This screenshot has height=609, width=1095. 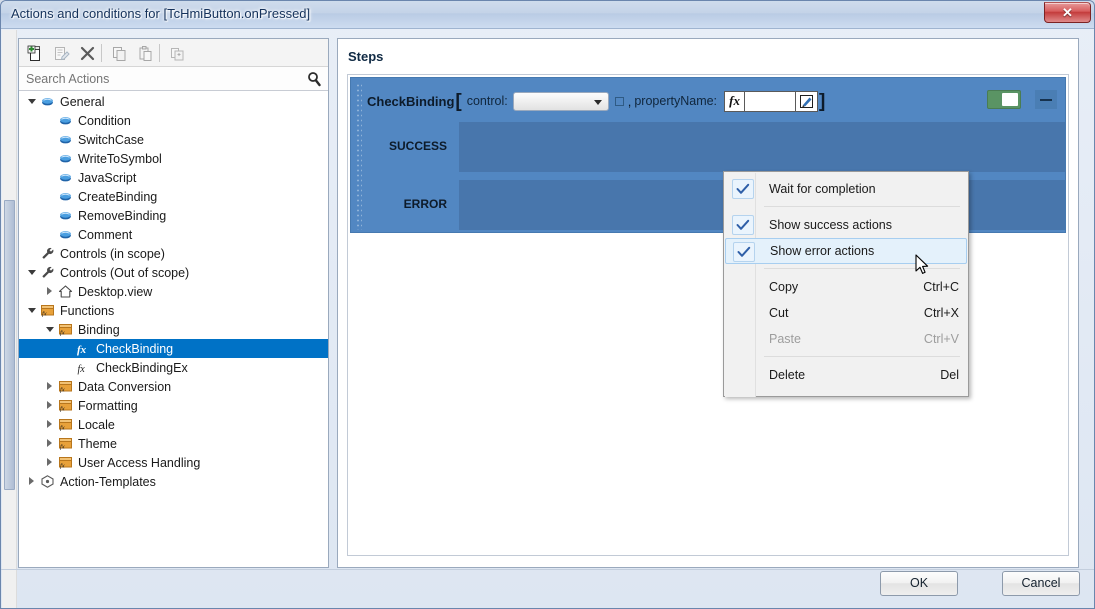 What do you see at coordinates (619, 101) in the screenshot?
I see `control-binding-checkbox` at bounding box center [619, 101].